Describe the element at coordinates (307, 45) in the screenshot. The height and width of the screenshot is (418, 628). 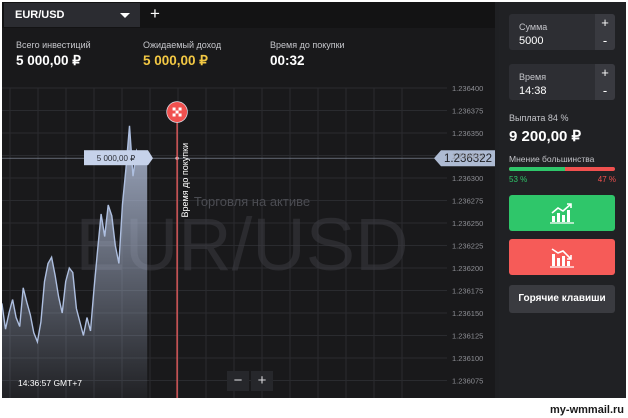
I see `time-to-purchase-label: Время до покупки` at that location.